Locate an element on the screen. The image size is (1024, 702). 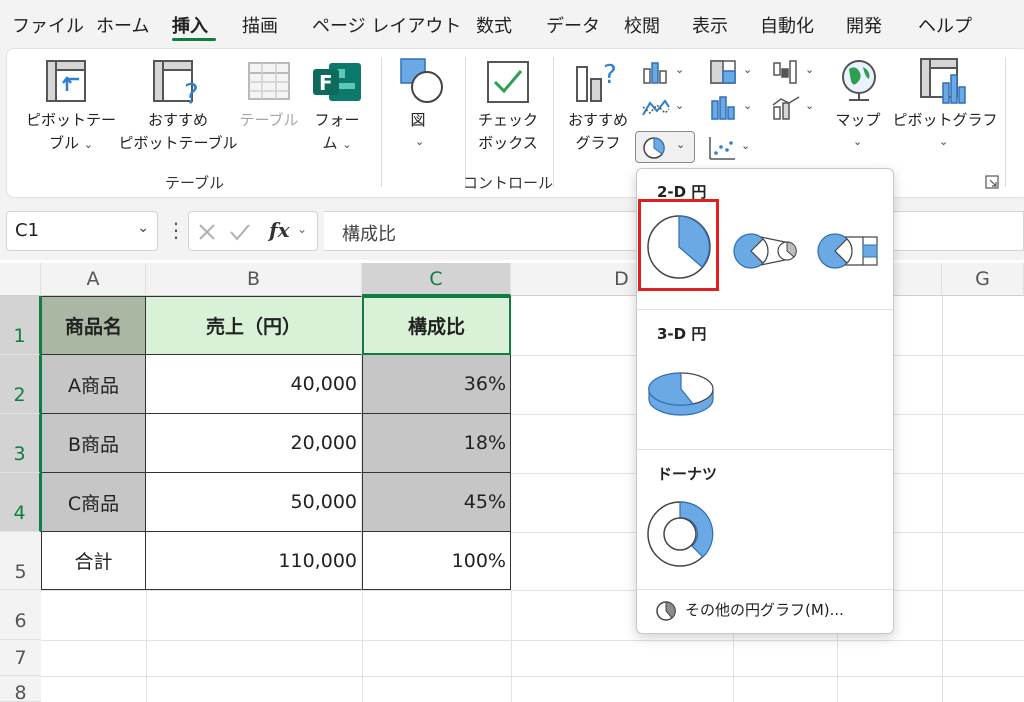
line-chart-icon is located at coordinates (656, 108).